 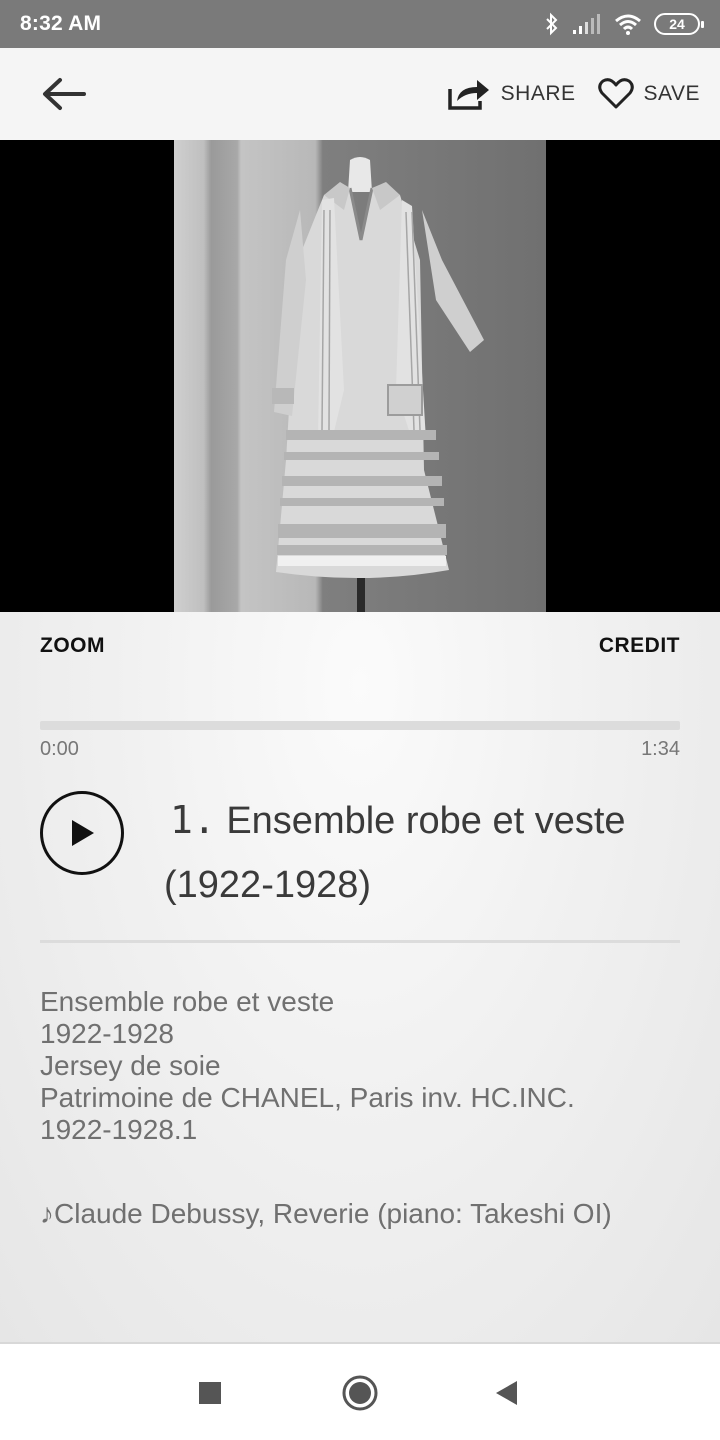 What do you see at coordinates (468, 95) in the screenshot?
I see `share-icon` at bounding box center [468, 95].